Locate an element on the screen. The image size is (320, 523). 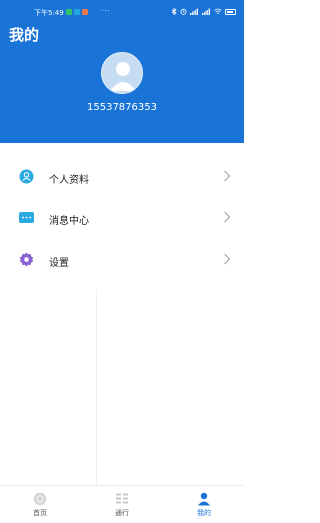
bottom-navigation: 首页 通行 我的 is located at coordinates (122, 504).